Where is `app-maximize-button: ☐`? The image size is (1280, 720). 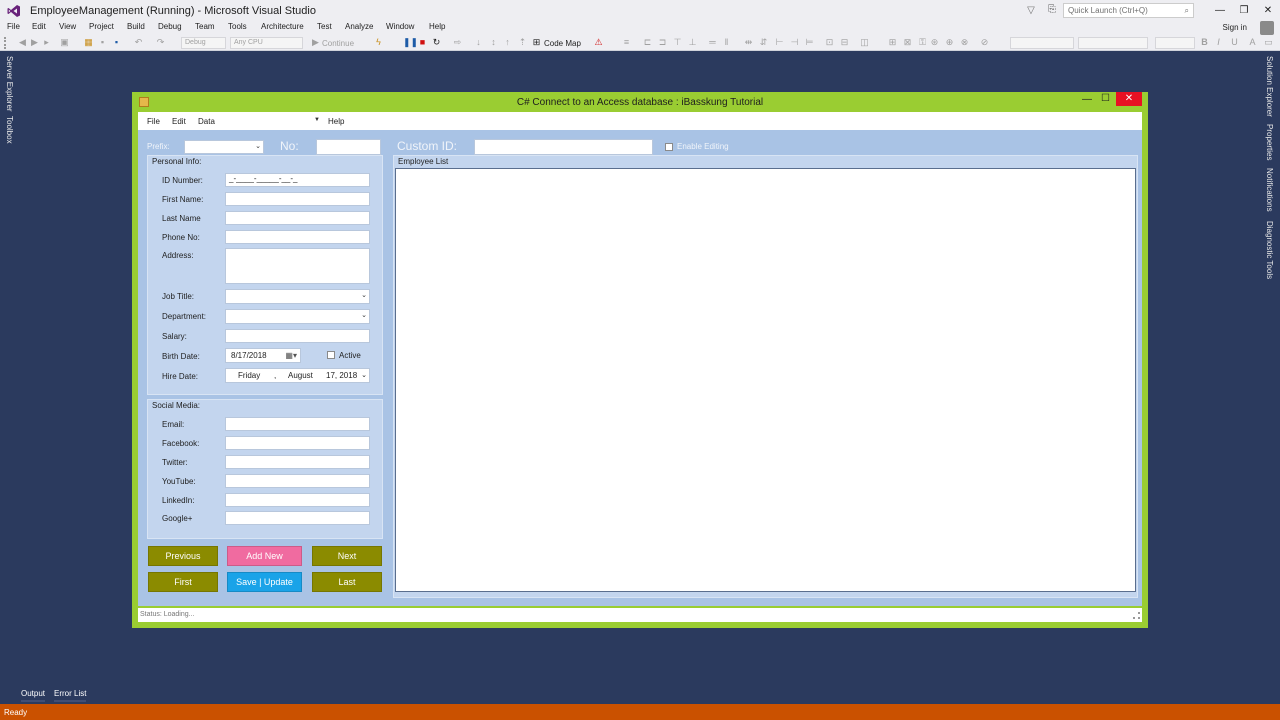
app-maximize-button: ☐ is located at coordinates (1105, 98).